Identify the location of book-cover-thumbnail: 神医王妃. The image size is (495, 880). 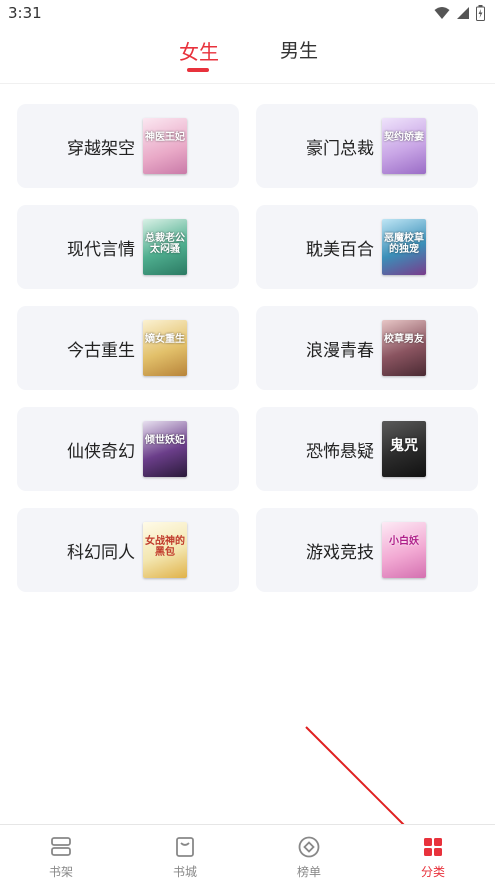
(165, 146).